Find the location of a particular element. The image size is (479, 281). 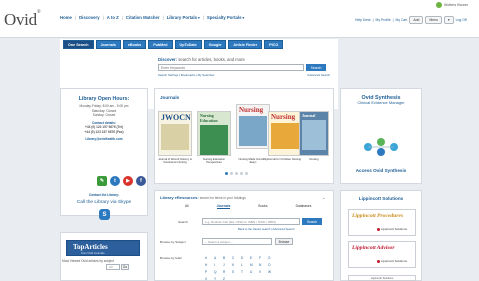

logout-link: Log Off is located at coordinates (461, 20).